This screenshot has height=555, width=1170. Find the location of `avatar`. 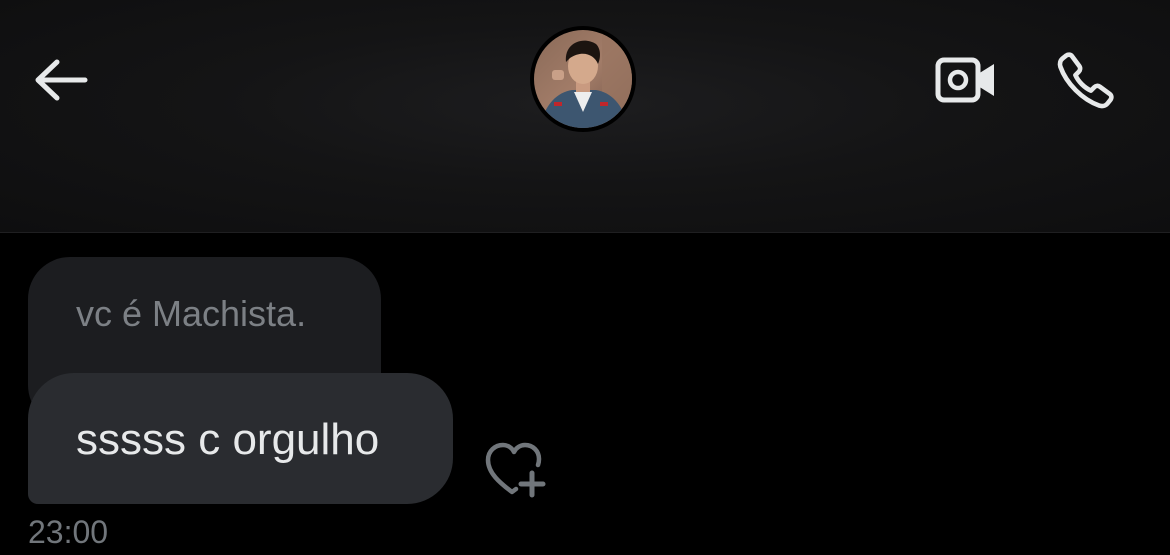

avatar is located at coordinates (583, 79).